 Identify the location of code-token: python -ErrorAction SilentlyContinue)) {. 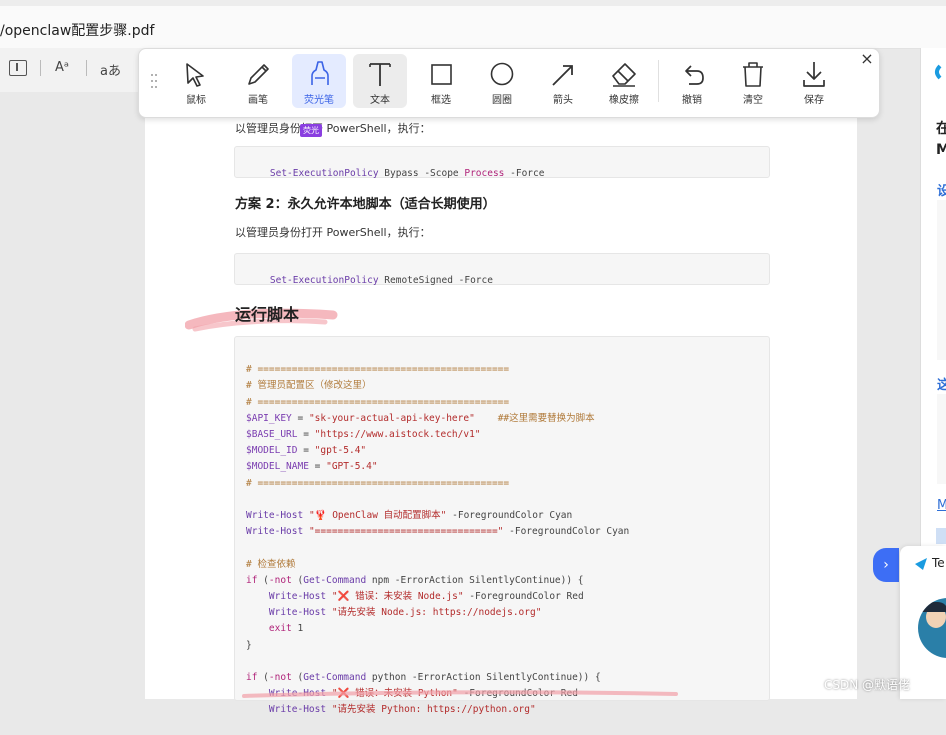
(483, 678).